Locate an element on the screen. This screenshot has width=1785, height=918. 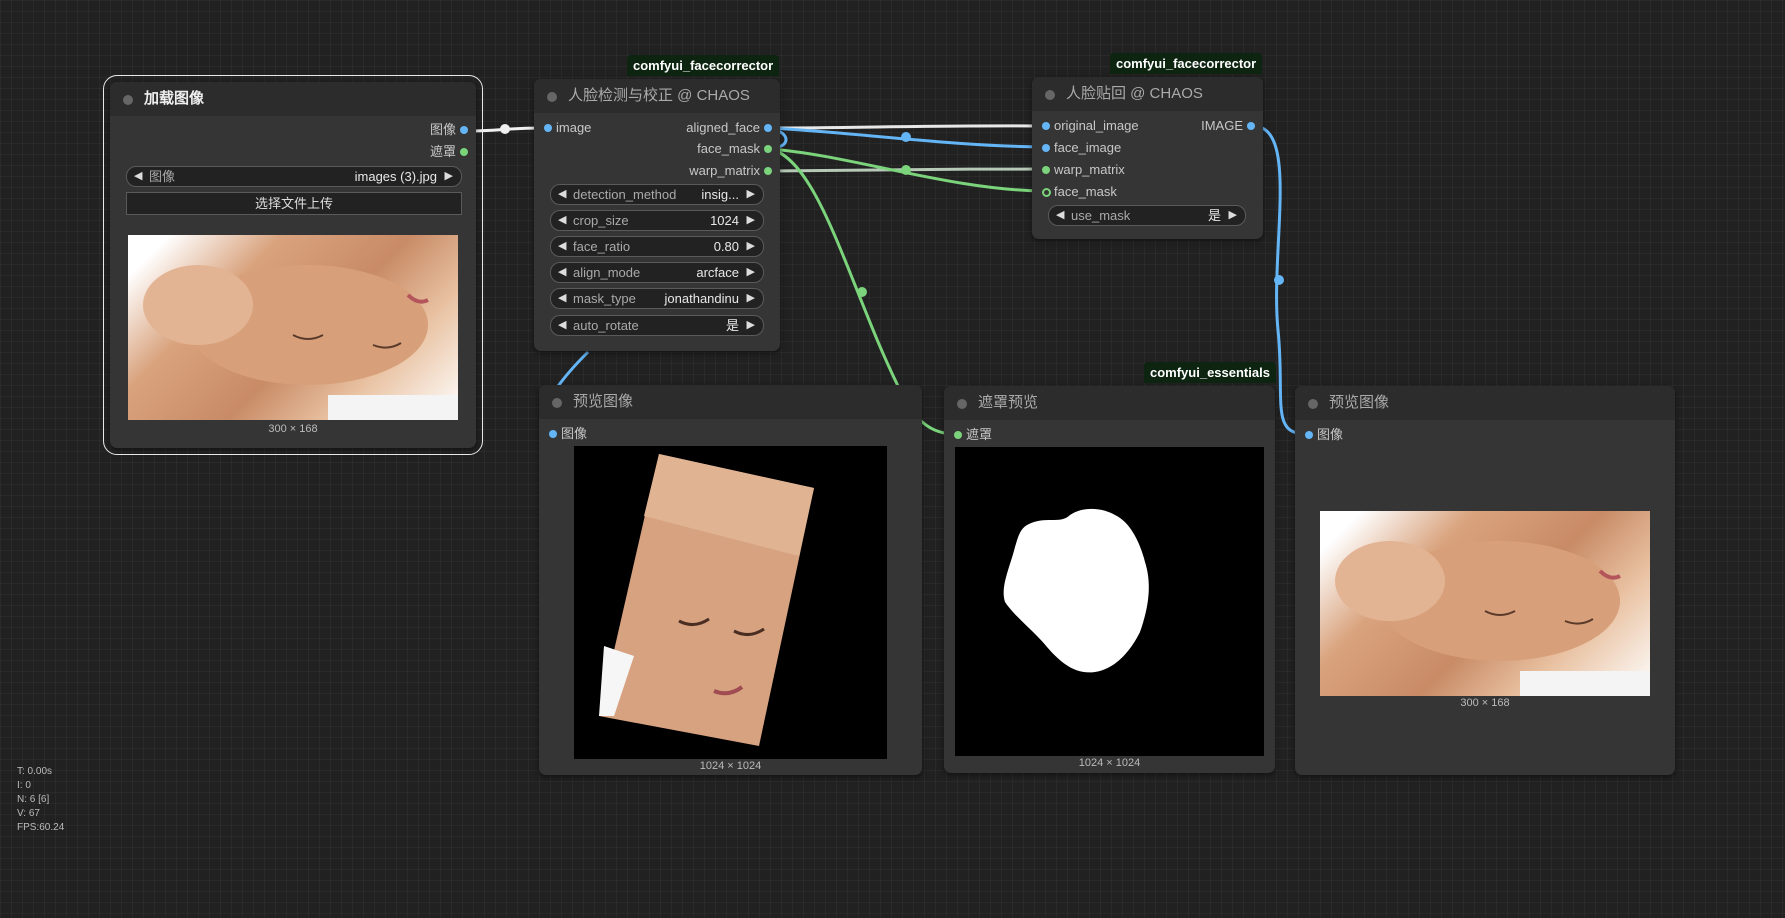
widget-label: mask_type is located at coordinates (604, 298).